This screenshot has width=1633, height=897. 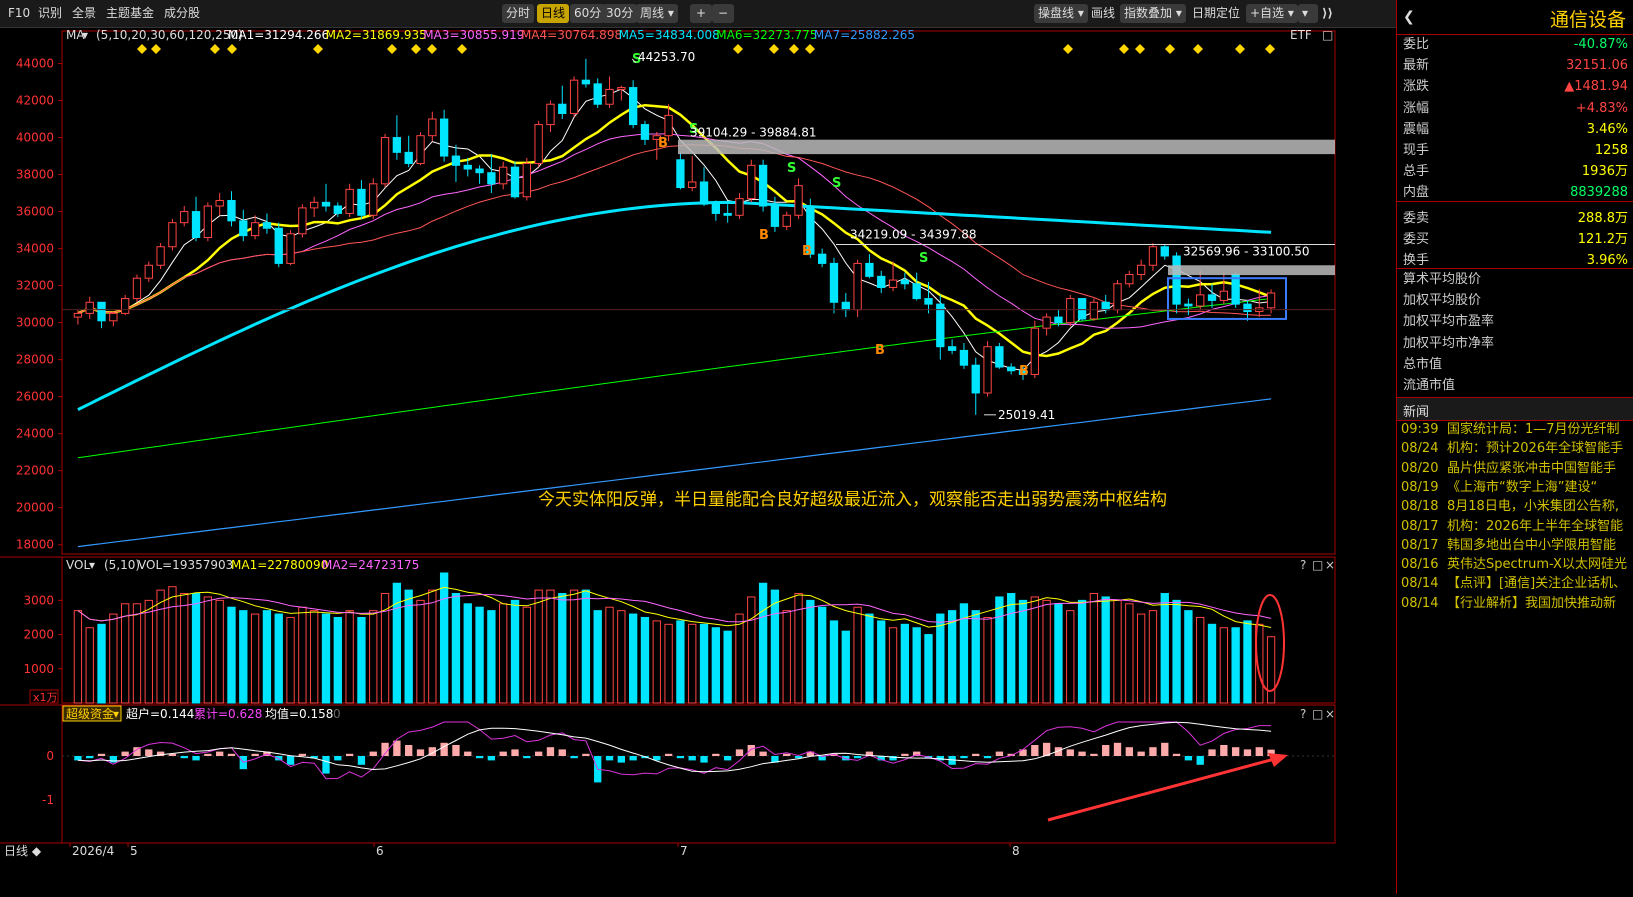 What do you see at coordinates (723, 13) in the screenshot?
I see `zoom-out-button: −` at bounding box center [723, 13].